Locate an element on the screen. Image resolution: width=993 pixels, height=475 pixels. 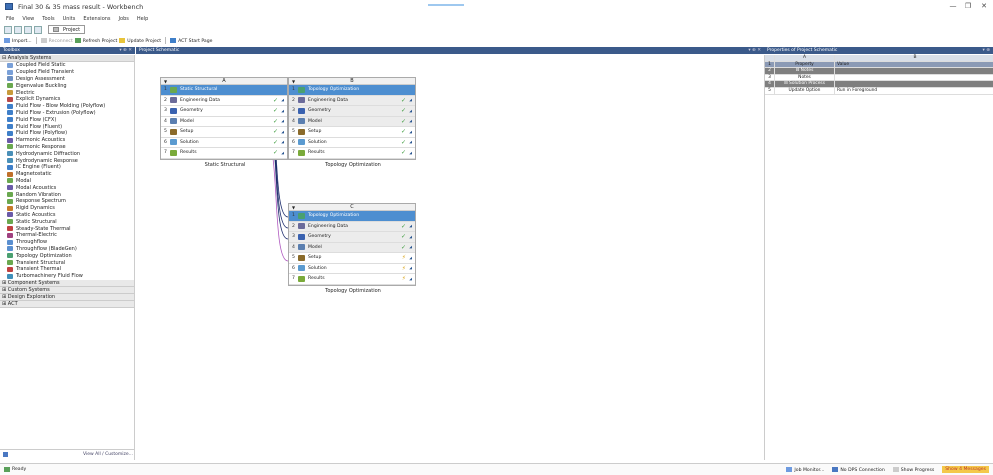
toolbox-item: Coupled Field Static is located at coordinates (67, 65).